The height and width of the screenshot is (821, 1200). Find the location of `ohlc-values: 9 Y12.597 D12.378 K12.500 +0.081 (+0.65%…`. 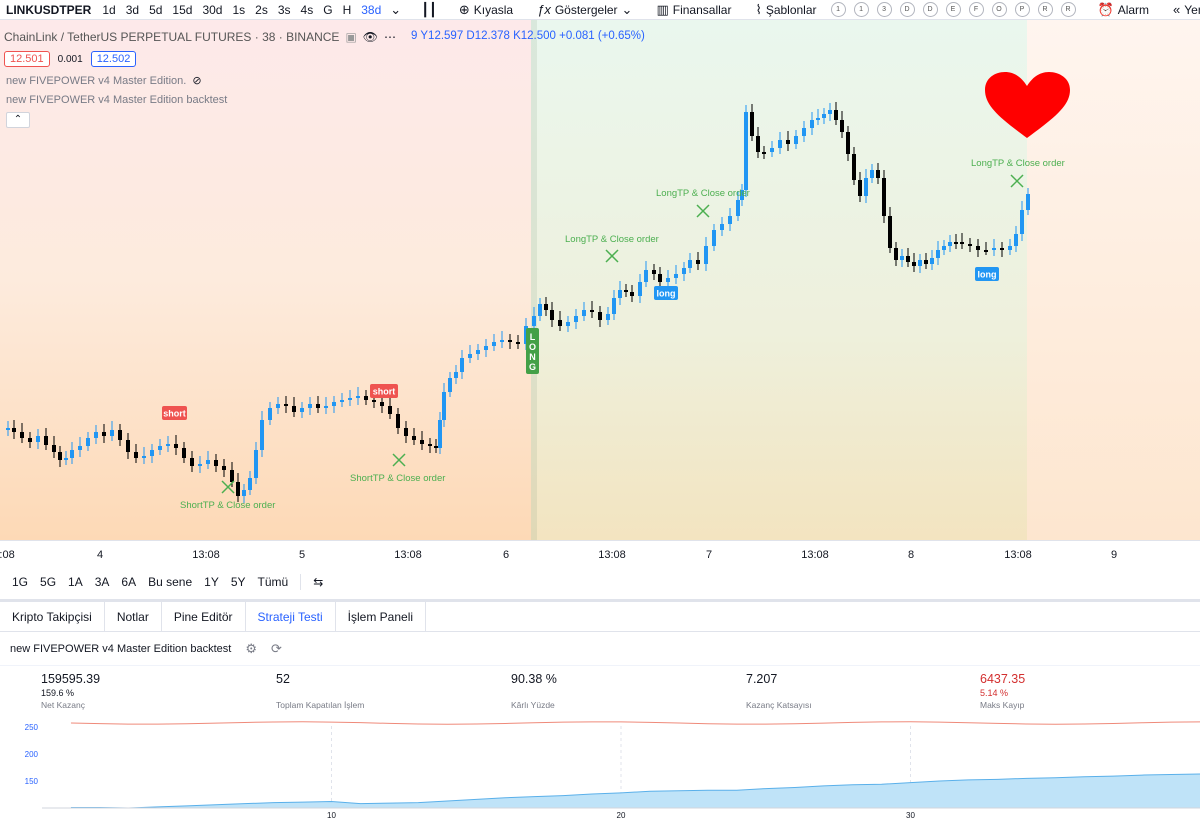

ohlc-values: 9 Y12.597 D12.378 K12.500 +0.081 (+0.65%… is located at coordinates (528, 36).